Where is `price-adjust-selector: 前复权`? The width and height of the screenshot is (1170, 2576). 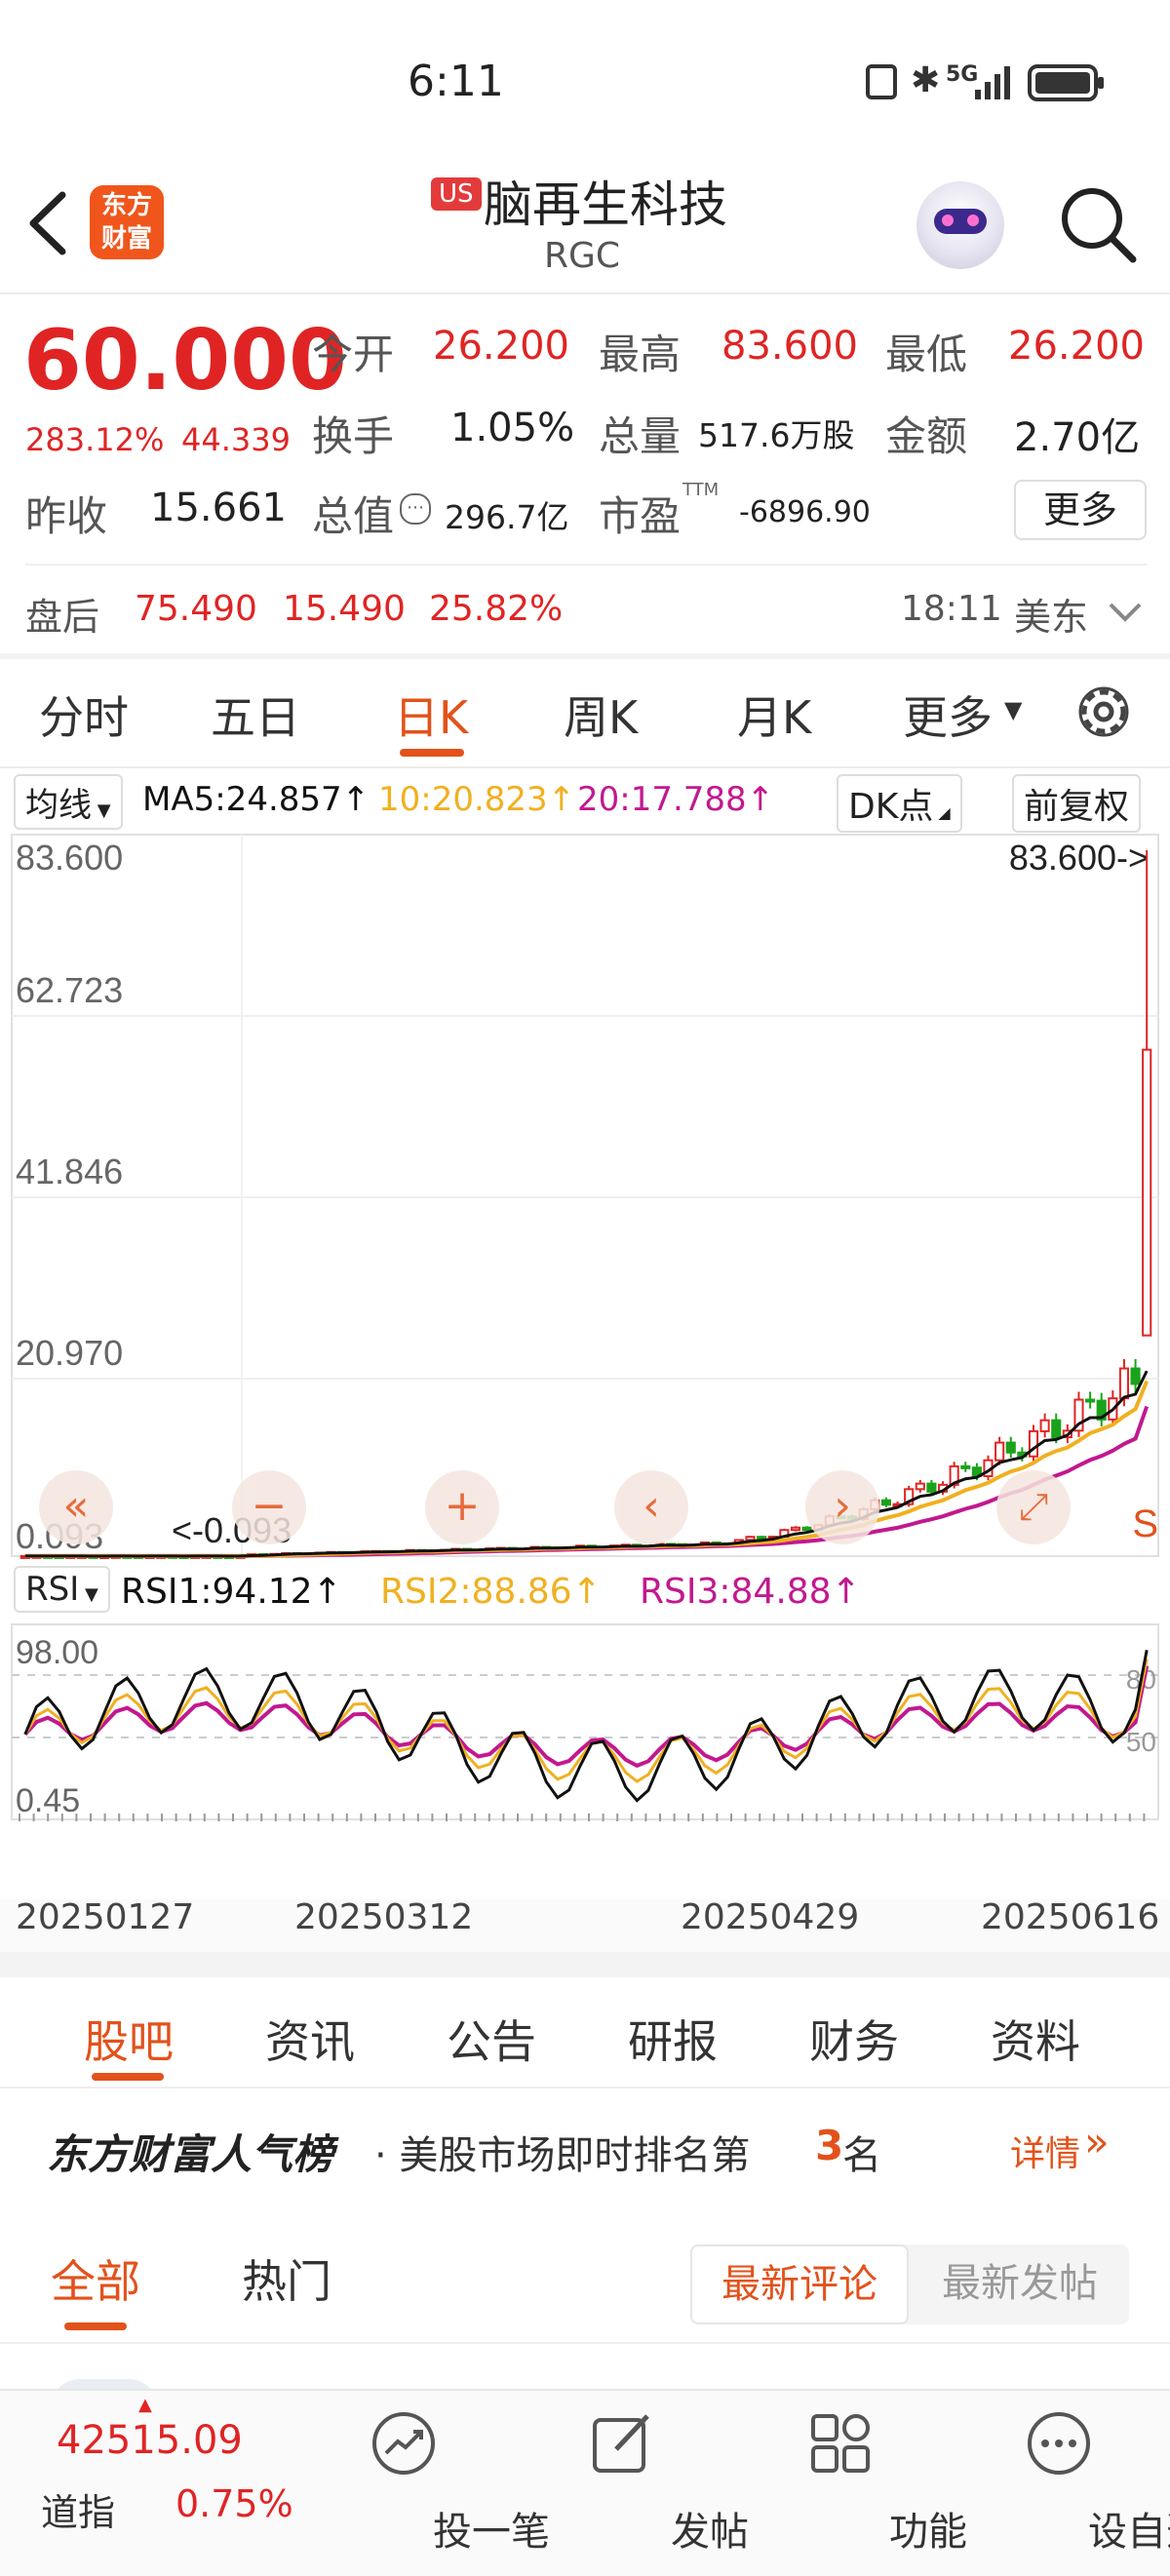
price-adjust-selector: 前复权 is located at coordinates (1077, 803).